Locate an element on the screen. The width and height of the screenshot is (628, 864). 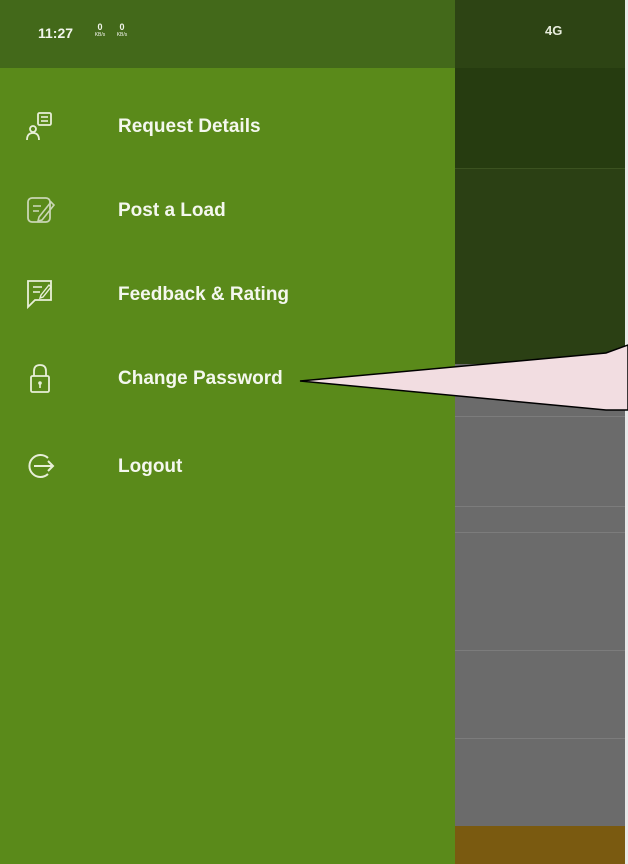
menu-item-change-password: Change Password is located at coordinates (227, 404).